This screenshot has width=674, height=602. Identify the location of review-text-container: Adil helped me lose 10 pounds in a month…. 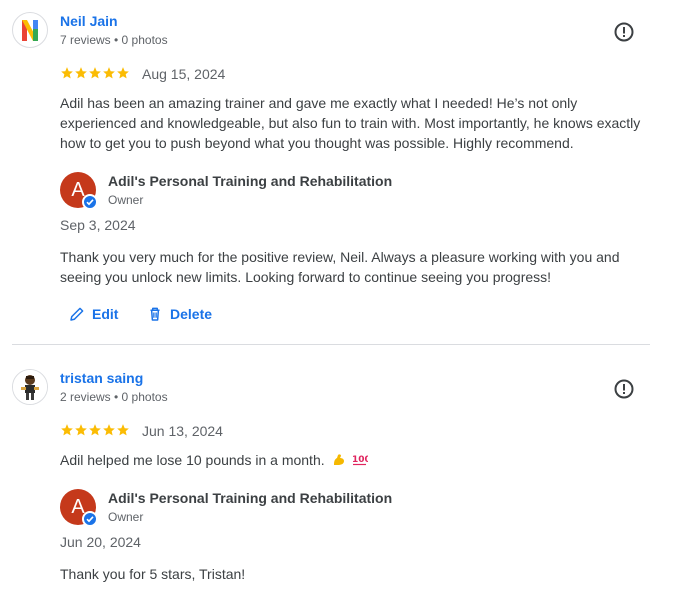
(354, 460).